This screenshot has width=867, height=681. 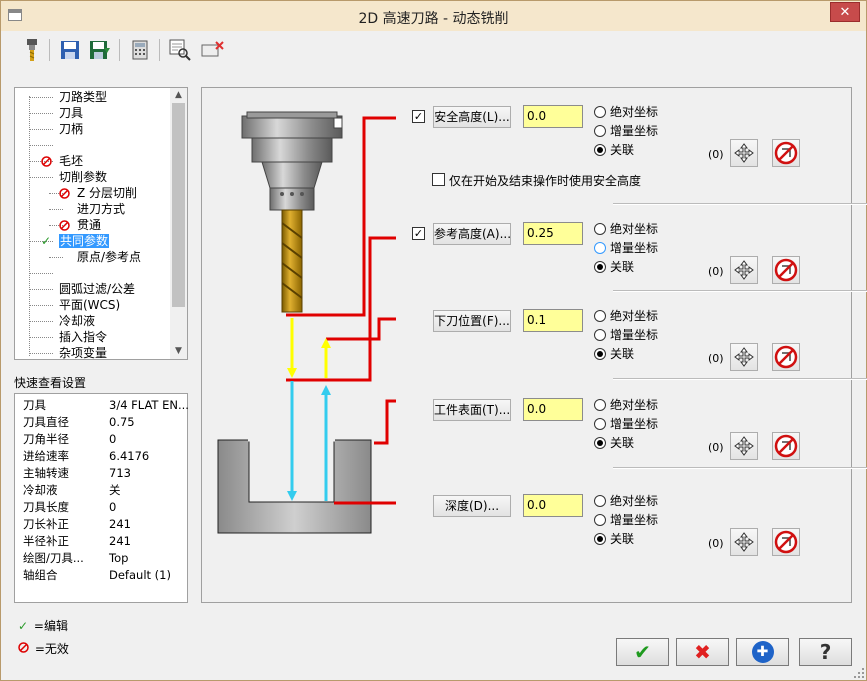 I want to click on quick-view-key: 冷却液, so click(x=40, y=490).